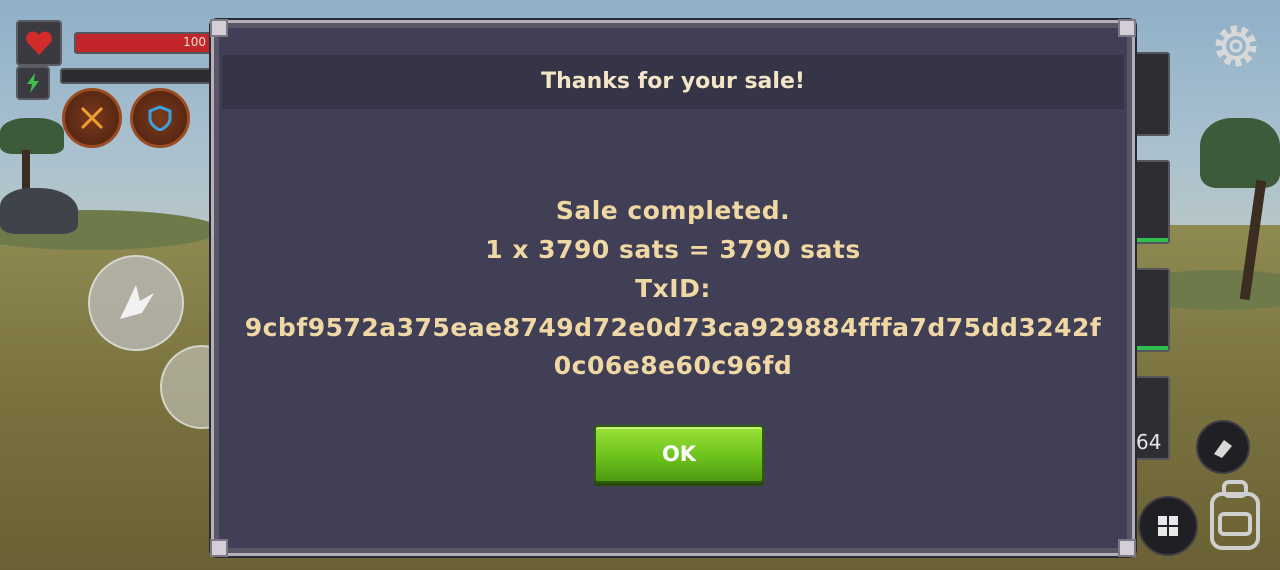 The width and height of the screenshot is (1280, 570). What do you see at coordinates (39, 211) in the screenshot?
I see `rock` at bounding box center [39, 211].